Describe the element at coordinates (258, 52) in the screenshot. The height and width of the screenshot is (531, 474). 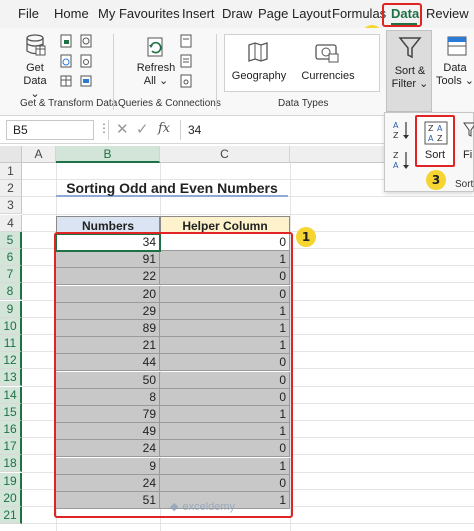
I see `map-icon` at that location.